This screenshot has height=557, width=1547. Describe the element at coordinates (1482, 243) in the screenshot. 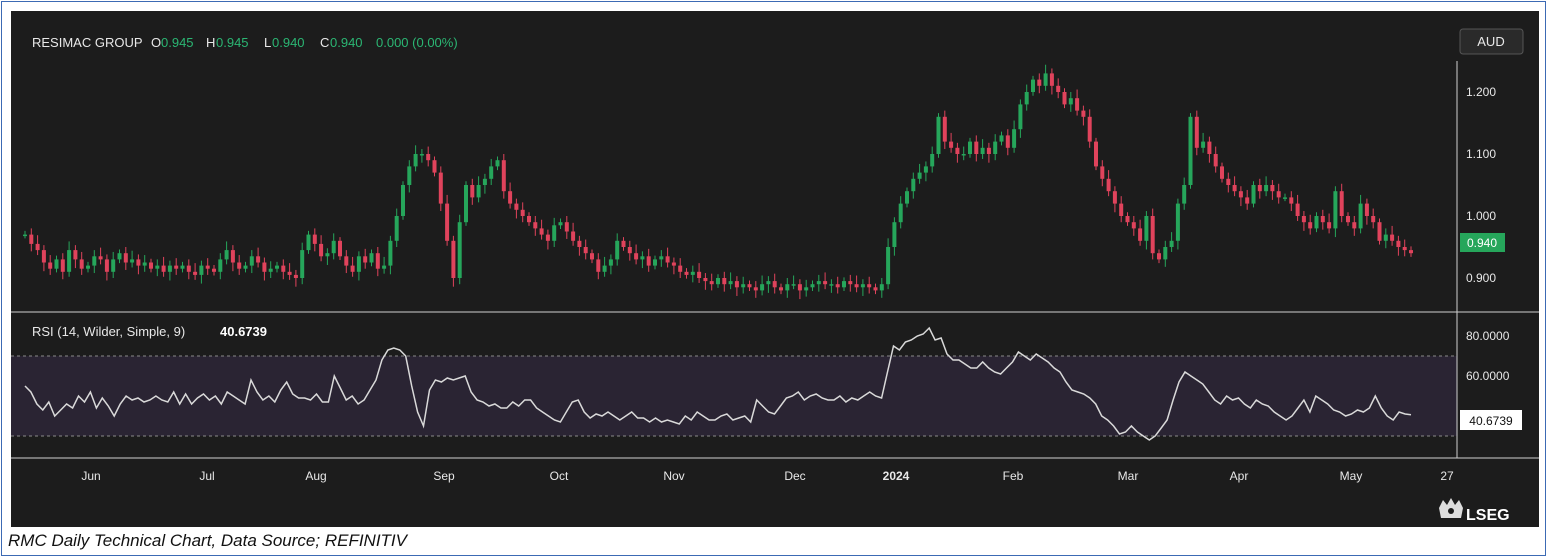

I see `last-price-label: 0.940` at that location.